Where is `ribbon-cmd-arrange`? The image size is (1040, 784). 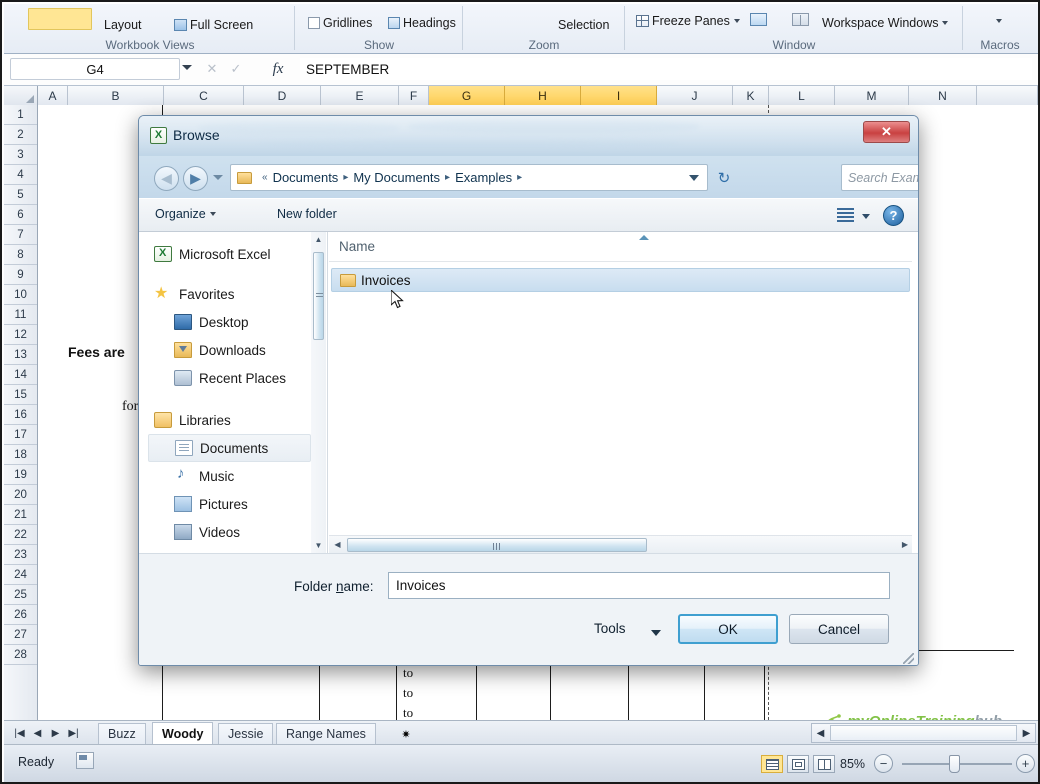
ribbon-cmd-arrange is located at coordinates (800, 19).